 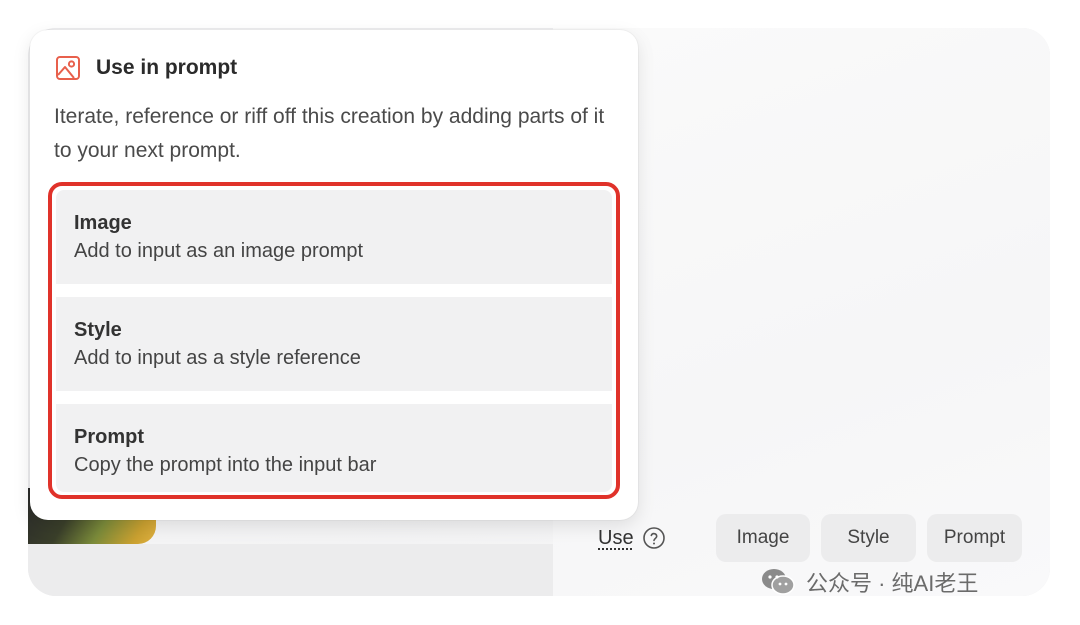 I want to click on style-button: Style, so click(x=868, y=538).